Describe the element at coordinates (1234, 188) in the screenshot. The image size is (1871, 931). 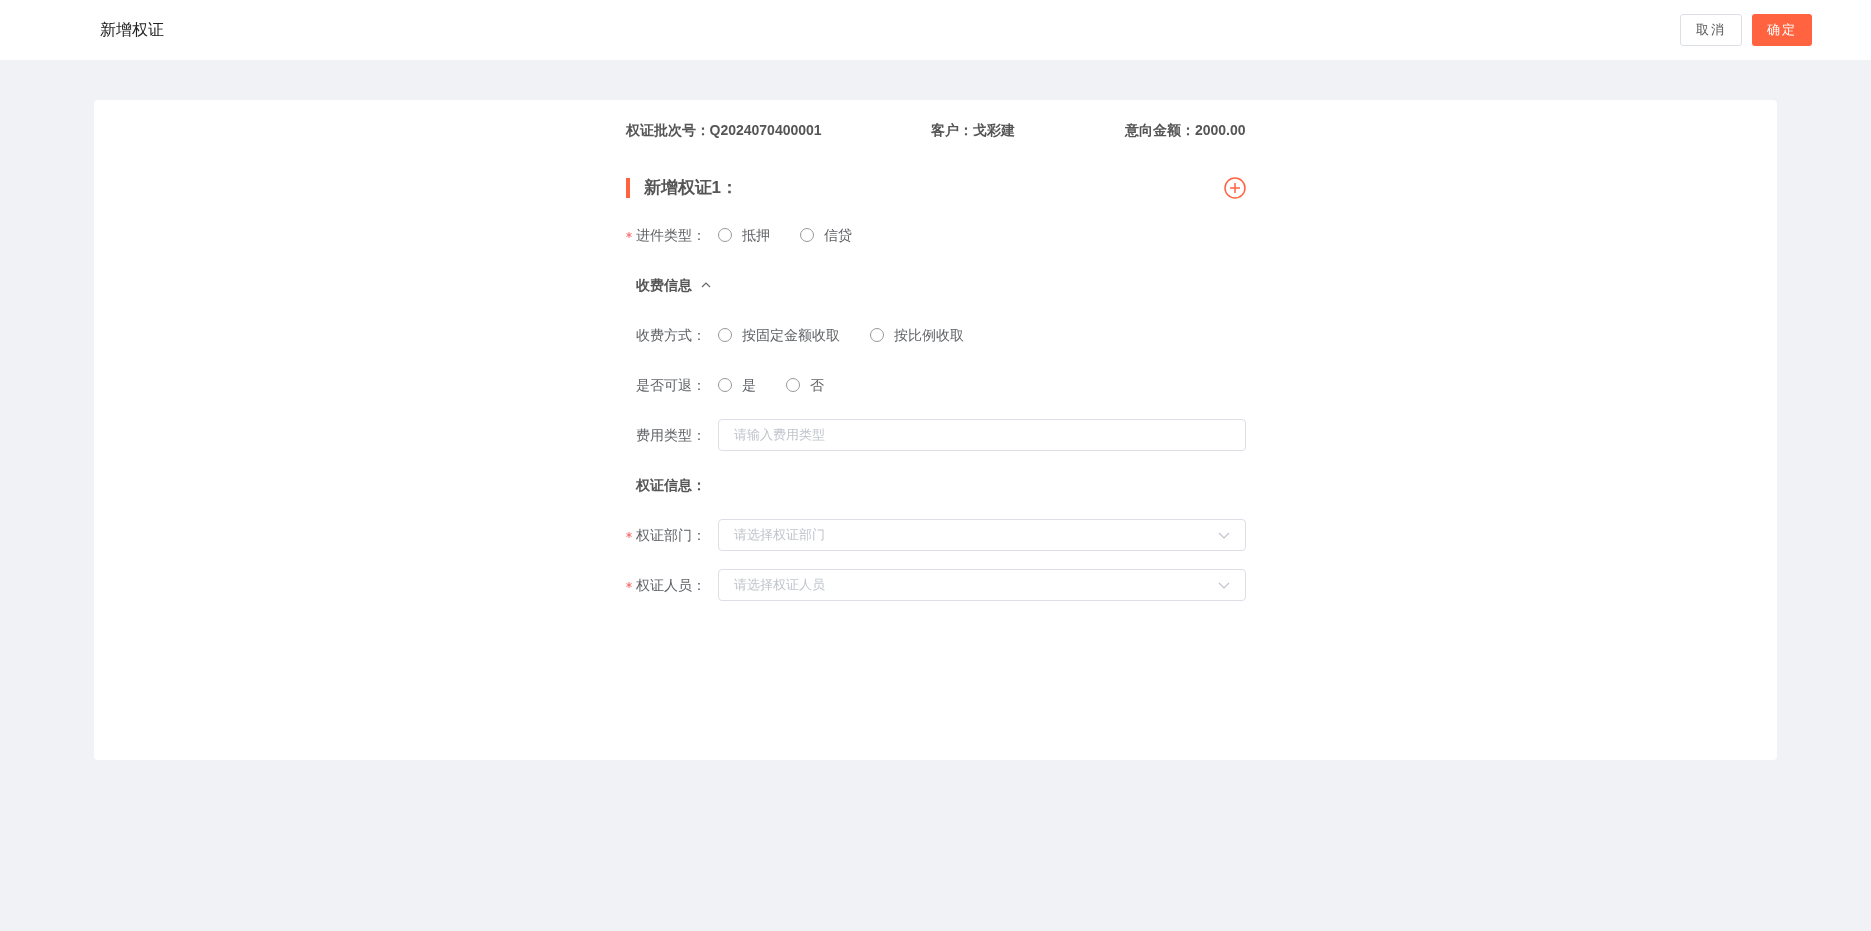
I see `add-circle-icon` at that location.